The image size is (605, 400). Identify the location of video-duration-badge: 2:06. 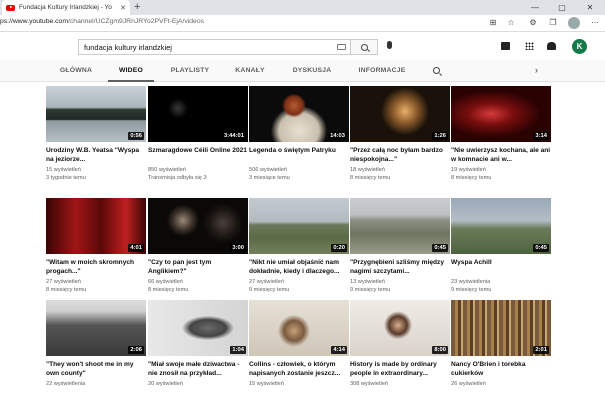
(136, 350).